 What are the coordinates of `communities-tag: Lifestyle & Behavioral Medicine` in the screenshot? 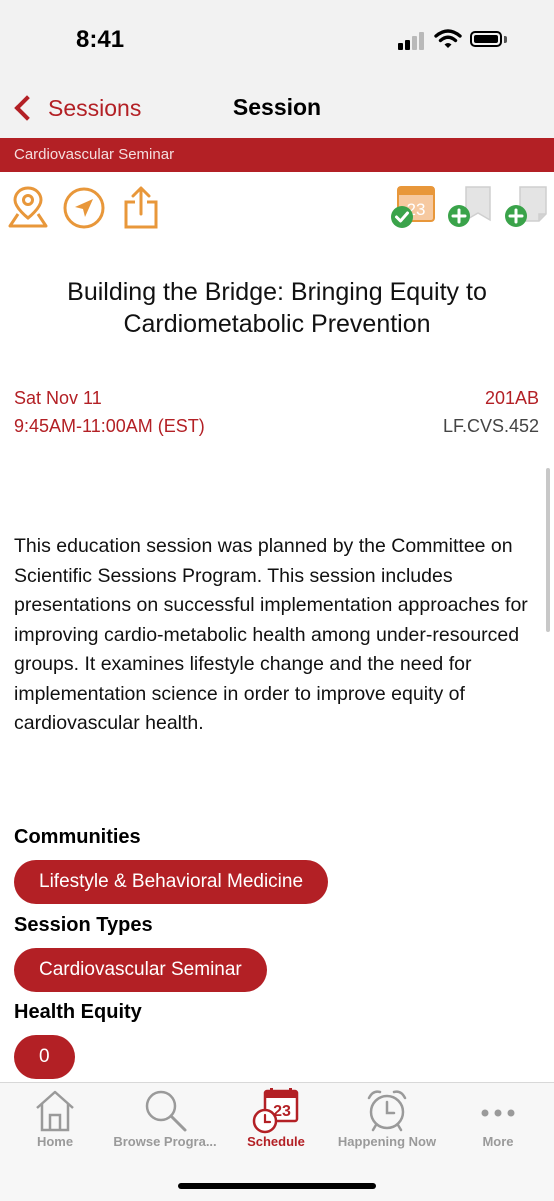 It's located at (171, 882).